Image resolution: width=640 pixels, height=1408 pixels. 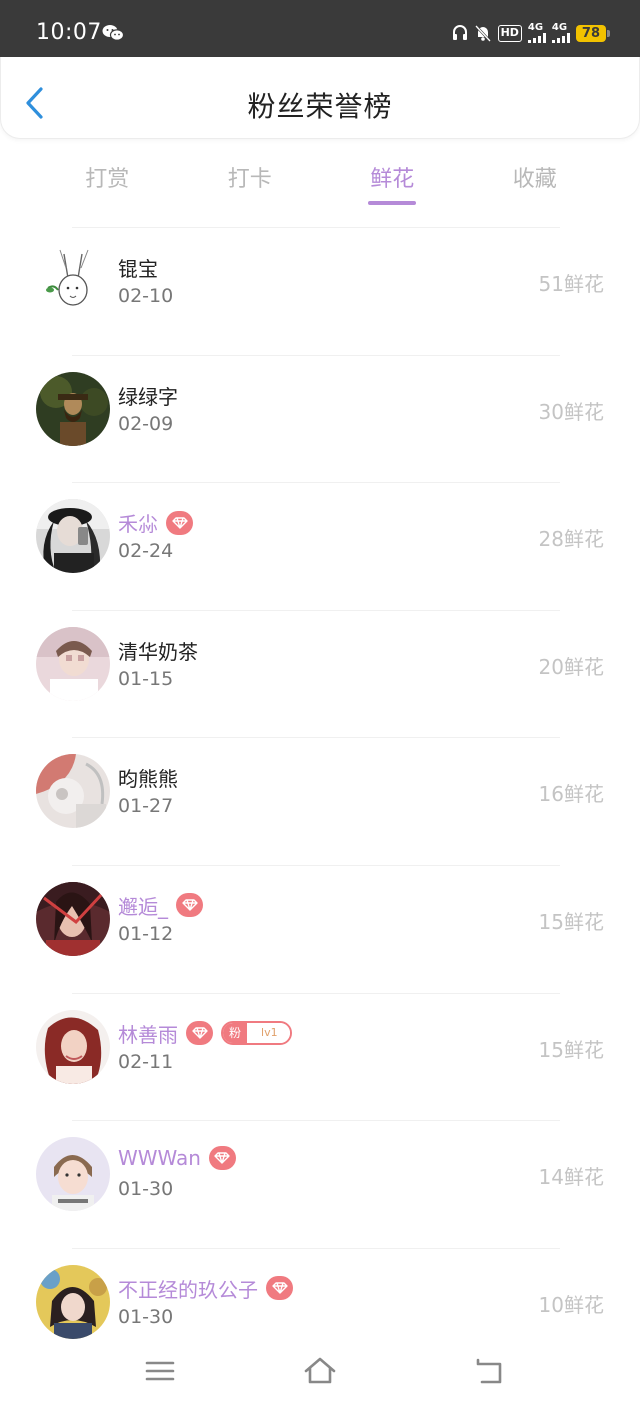 I want to click on tab-bar: 打赏 打卡 鲜花 收藏, so click(x=321, y=185).